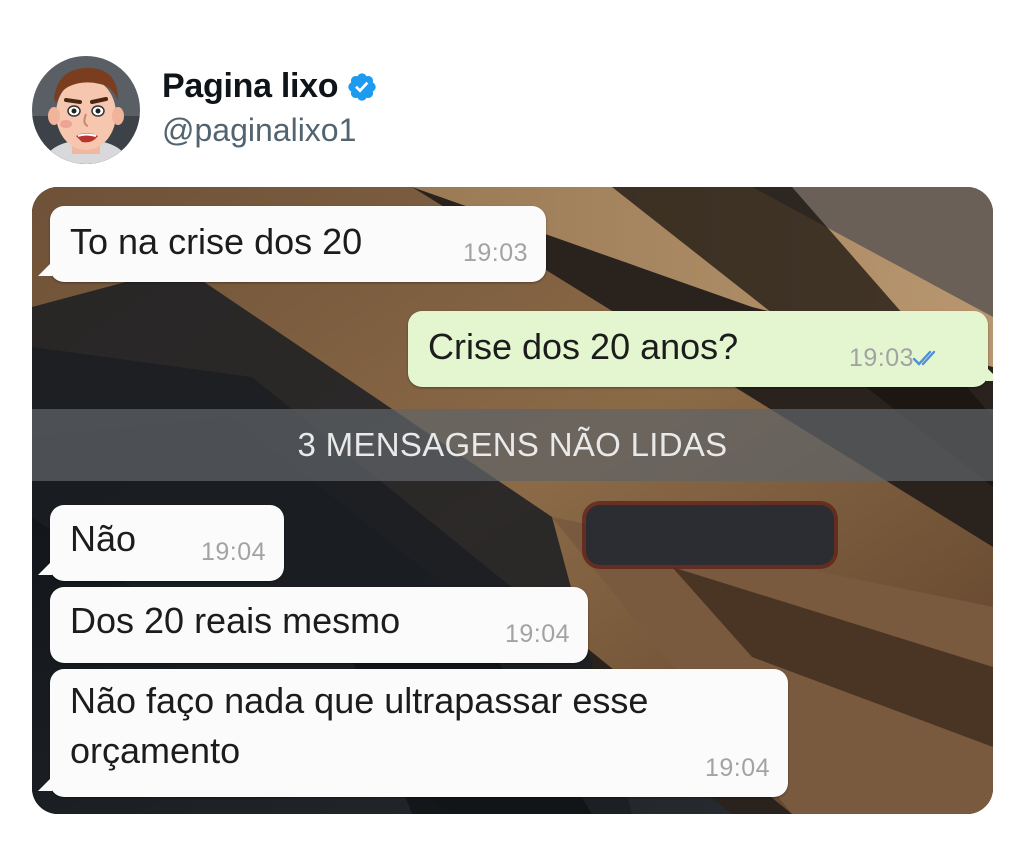  Describe the element at coordinates (362, 87) in the screenshot. I see `verified-badge-icon` at that location.